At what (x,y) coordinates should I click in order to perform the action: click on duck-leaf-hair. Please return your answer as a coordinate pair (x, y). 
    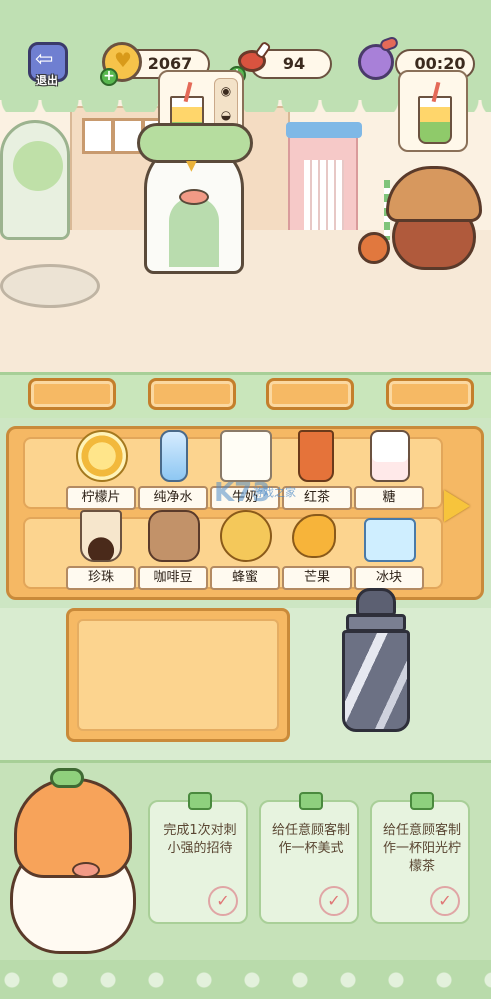
    Looking at the image, I should click on (195, 143).